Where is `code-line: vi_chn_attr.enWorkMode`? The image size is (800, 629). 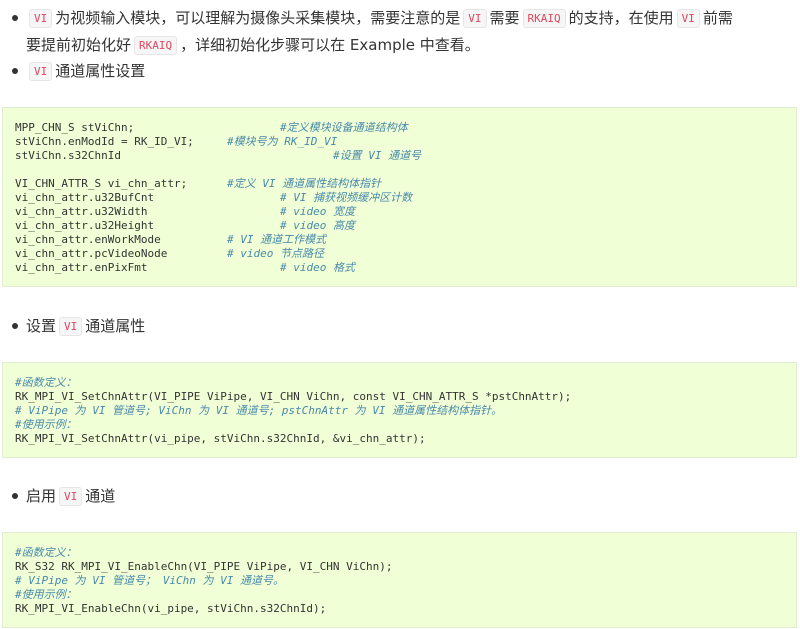 code-line: vi_chn_attr.enWorkMode is located at coordinates (88, 239).